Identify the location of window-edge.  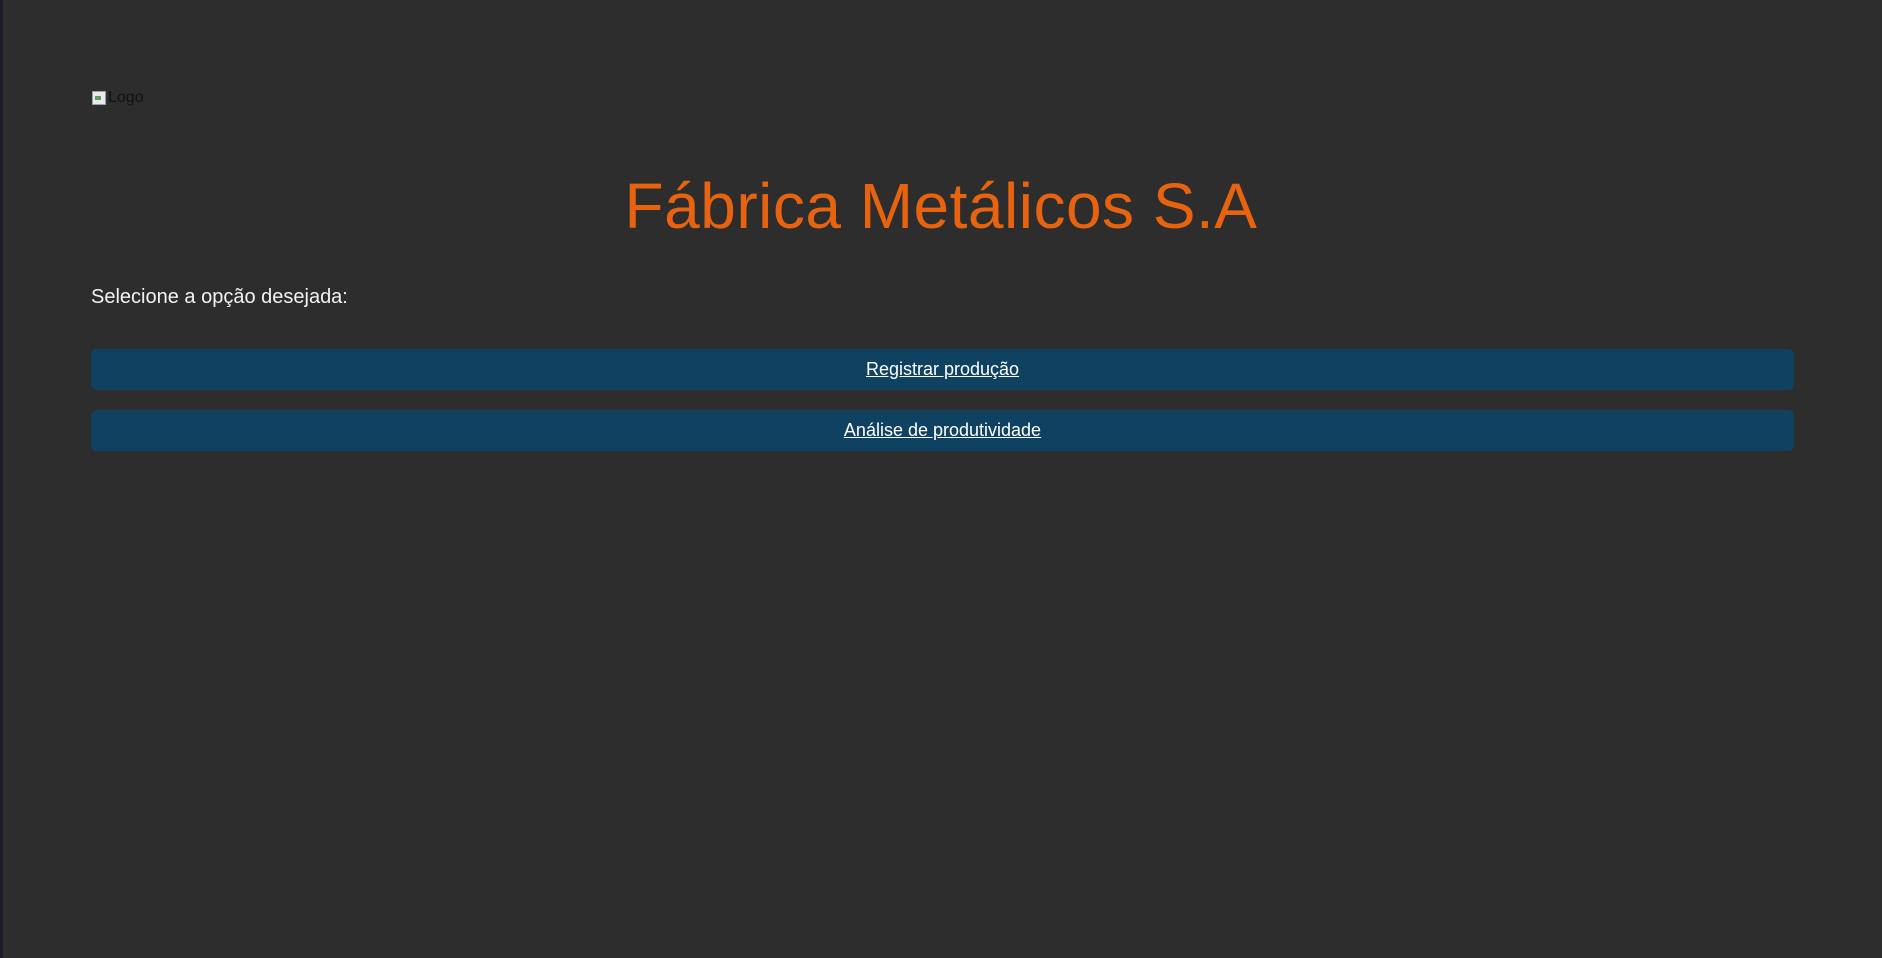
(1, 479).